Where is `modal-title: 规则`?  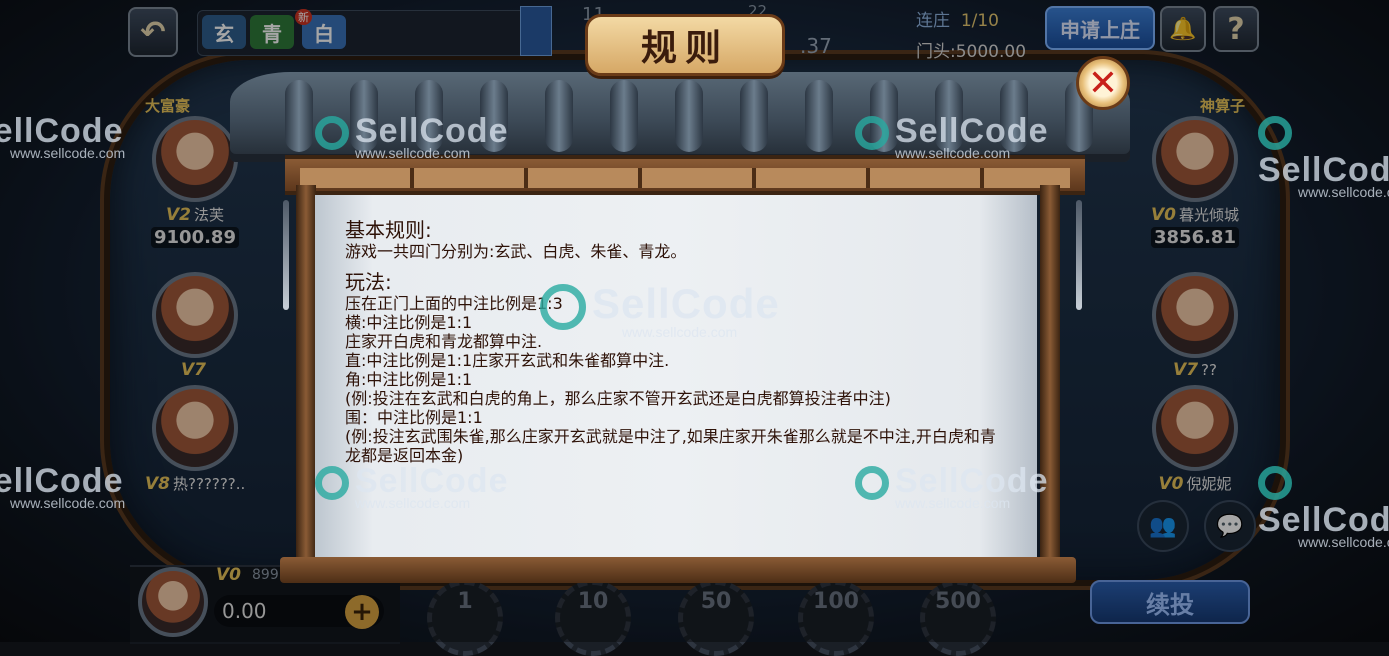 modal-title: 规则 is located at coordinates (685, 45).